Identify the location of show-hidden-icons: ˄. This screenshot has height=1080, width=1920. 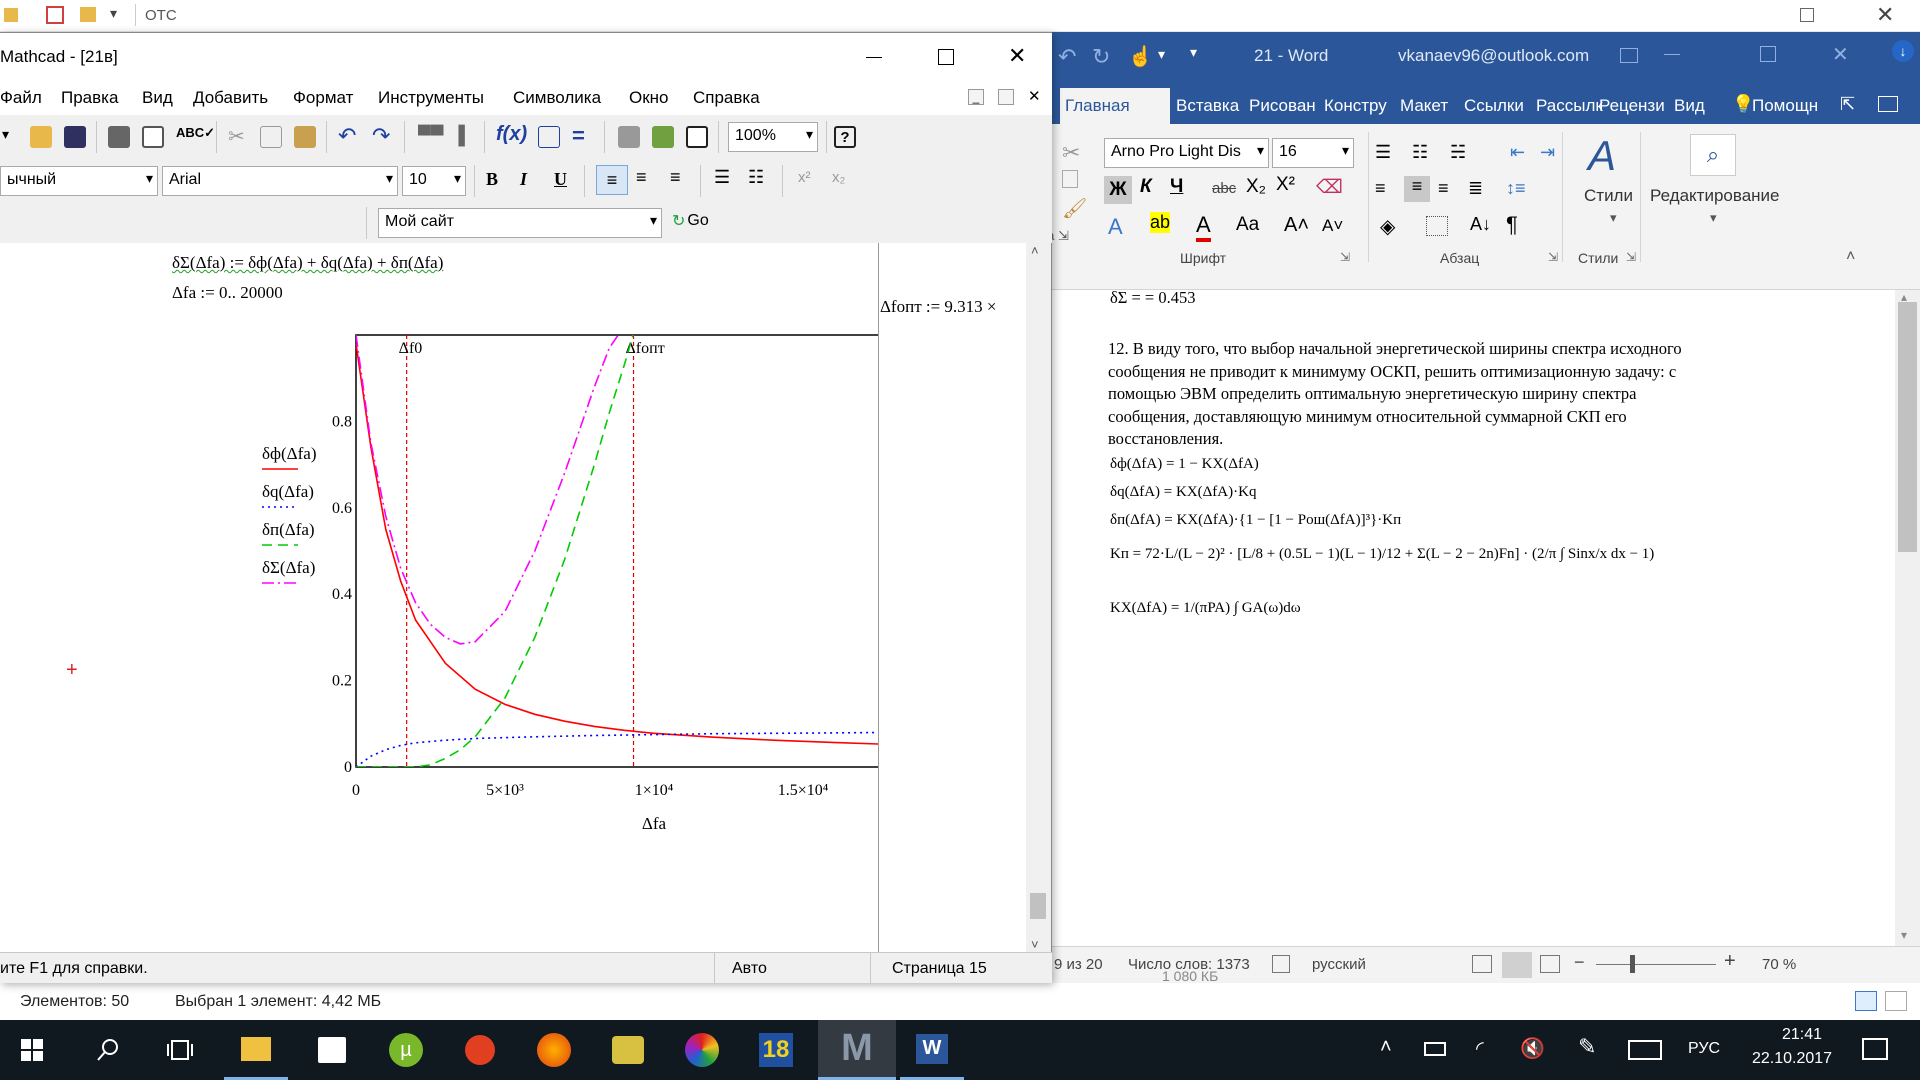
(1386, 1047).